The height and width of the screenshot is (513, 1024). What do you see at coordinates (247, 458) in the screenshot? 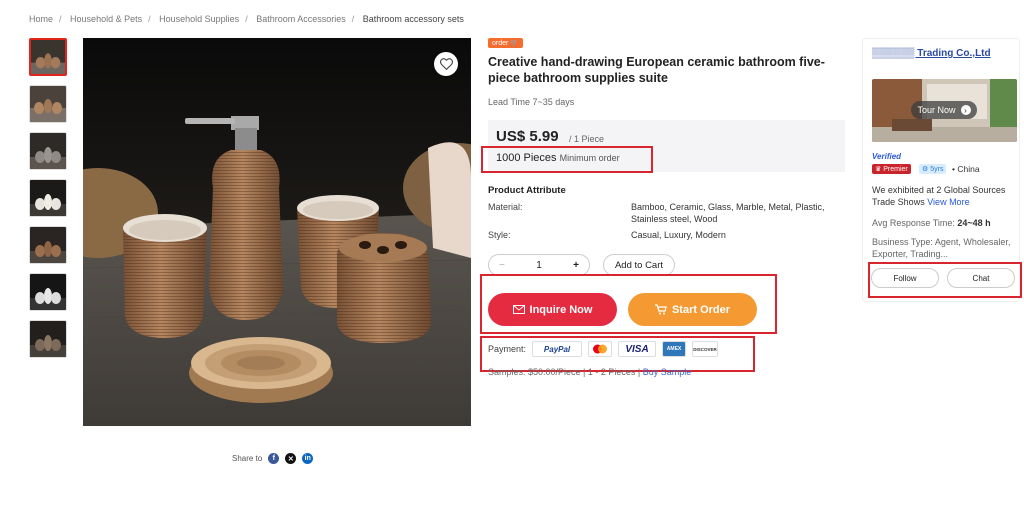
I see `share-label: Share to` at bounding box center [247, 458].